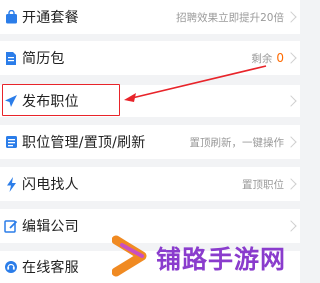 The width and height of the screenshot is (320, 283). I want to click on watermark-text: 铺路手游网, so click(221, 259).